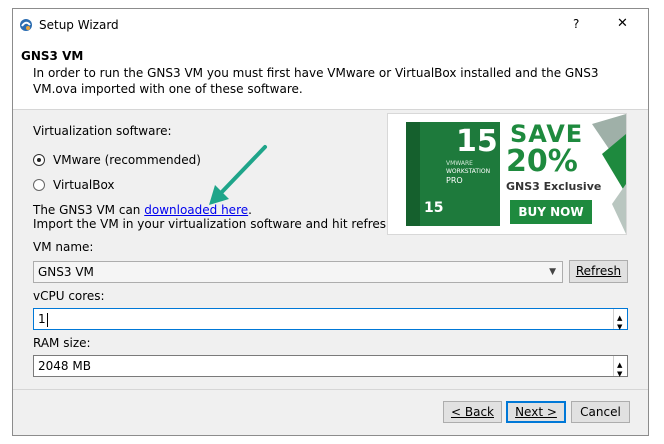 The width and height of the screenshot is (664, 444). Describe the element at coordinates (576, 24) in the screenshot. I see `help-button: ?` at that location.